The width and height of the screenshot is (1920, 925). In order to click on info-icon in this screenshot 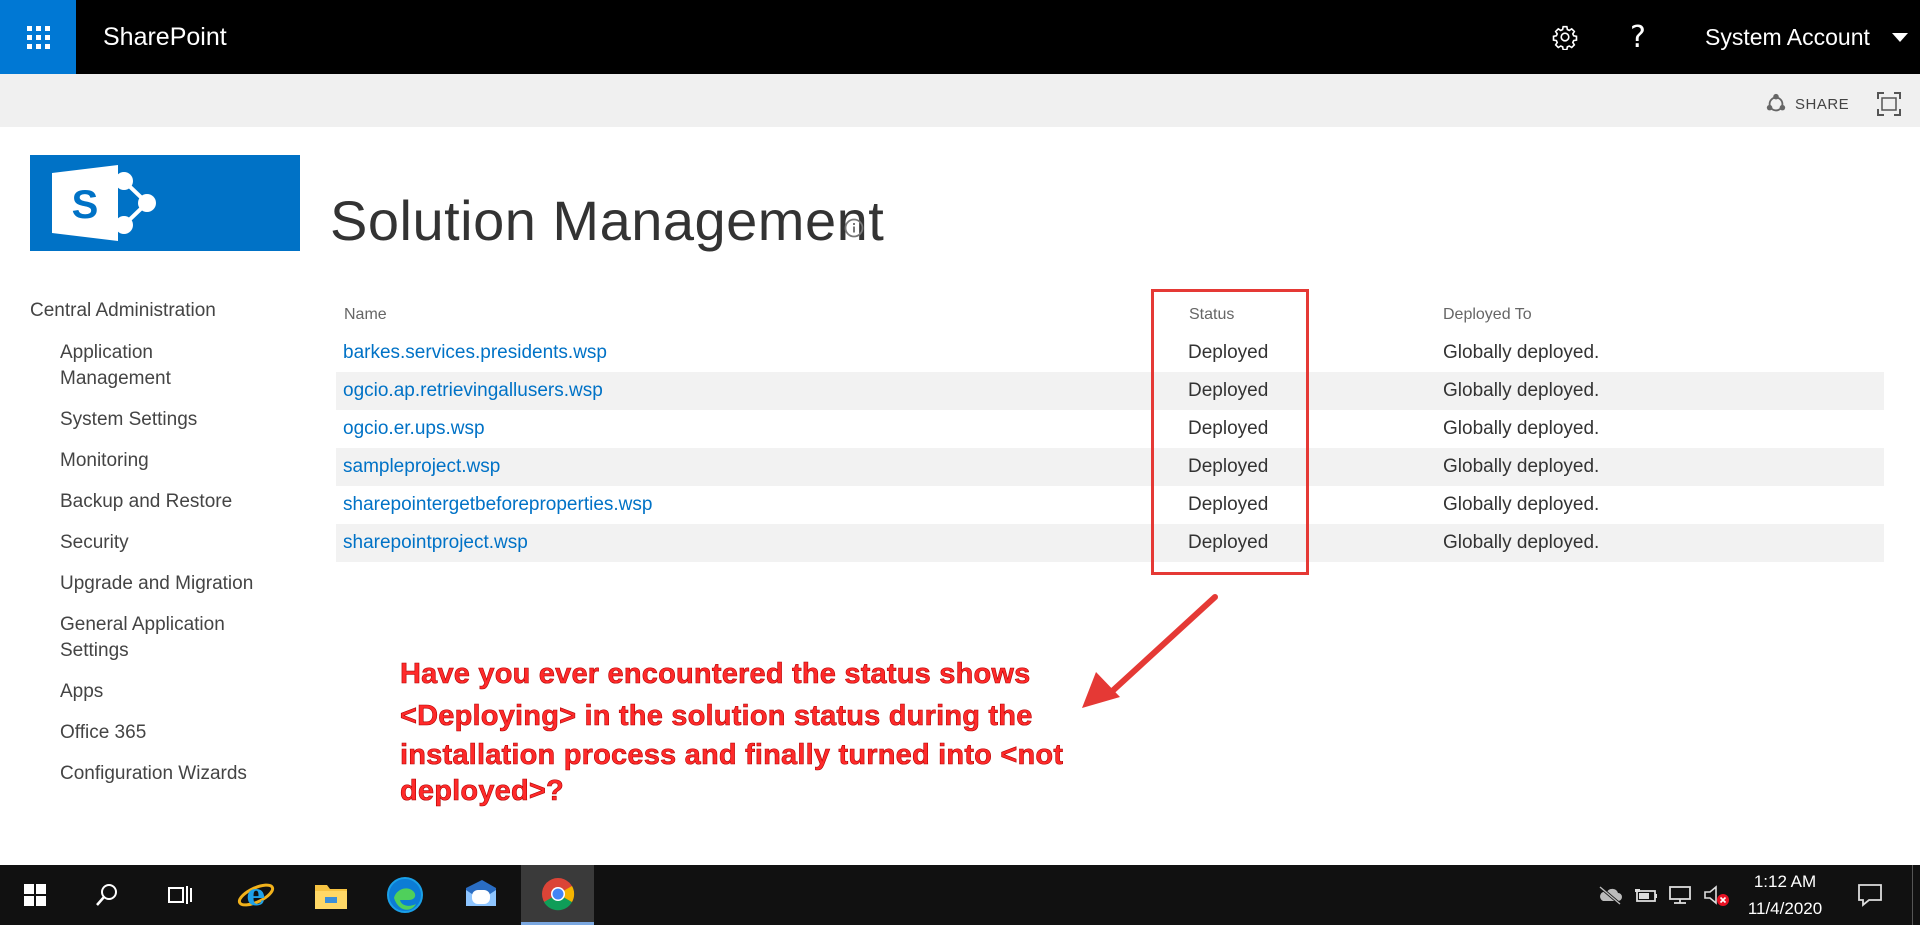, I will do `click(854, 228)`.